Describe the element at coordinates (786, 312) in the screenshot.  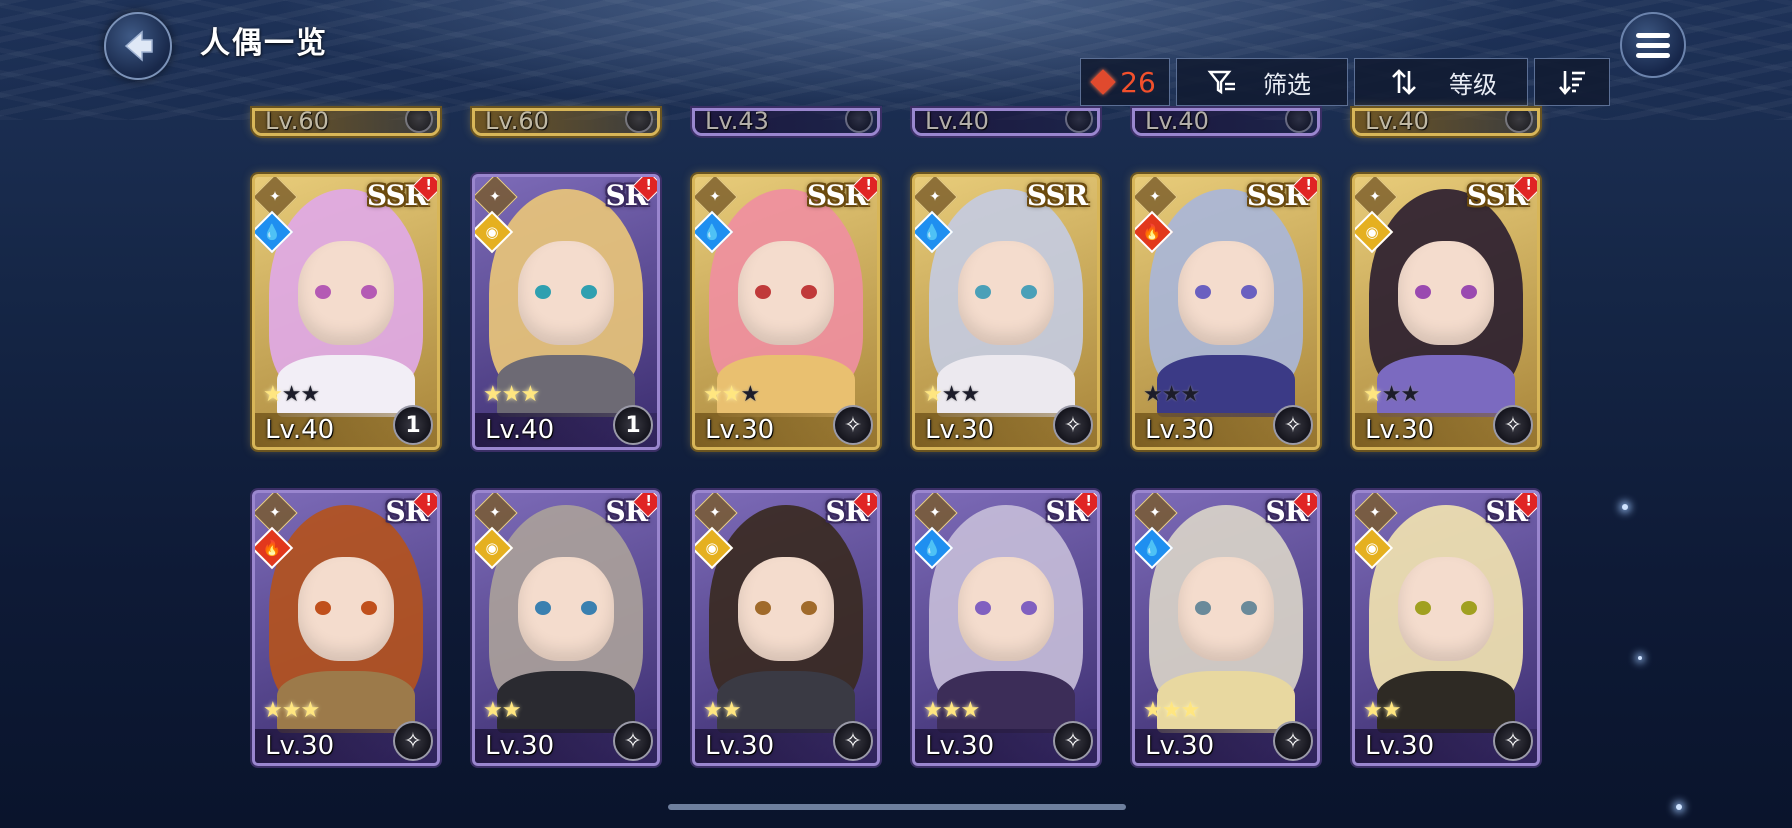
I see `doll-card: ✦ SSR! 💧 ★★★ Lv.30 ✧` at that location.